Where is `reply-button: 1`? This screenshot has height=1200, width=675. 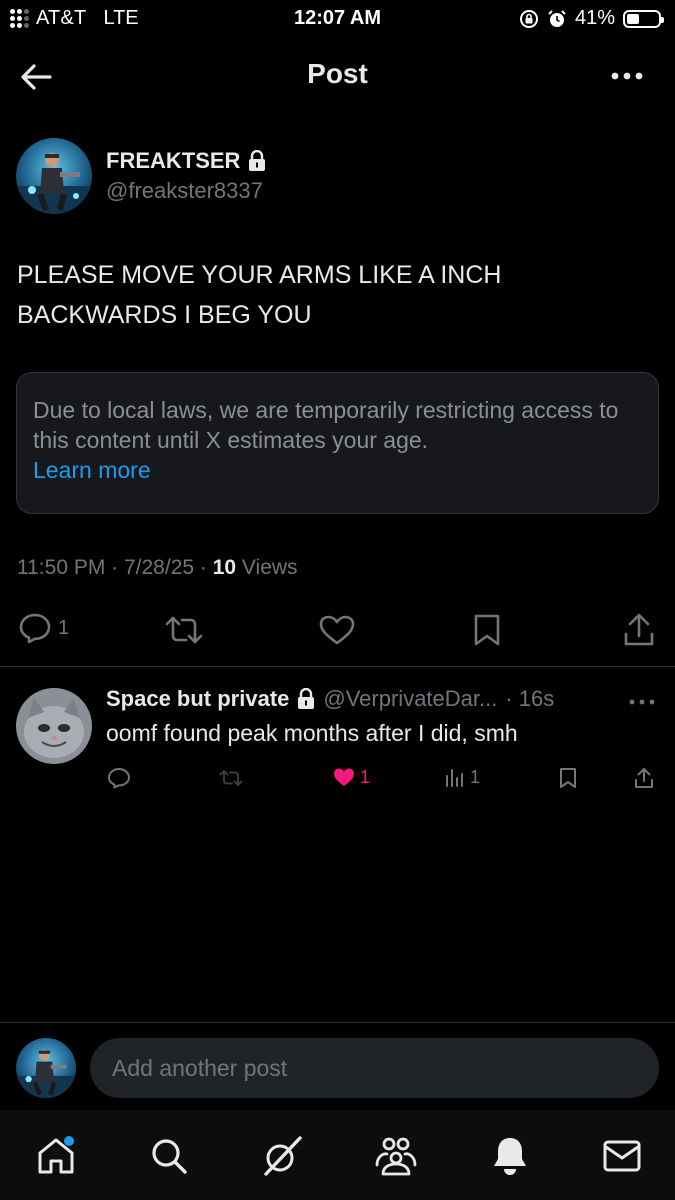 reply-button: 1 is located at coordinates (43, 628).